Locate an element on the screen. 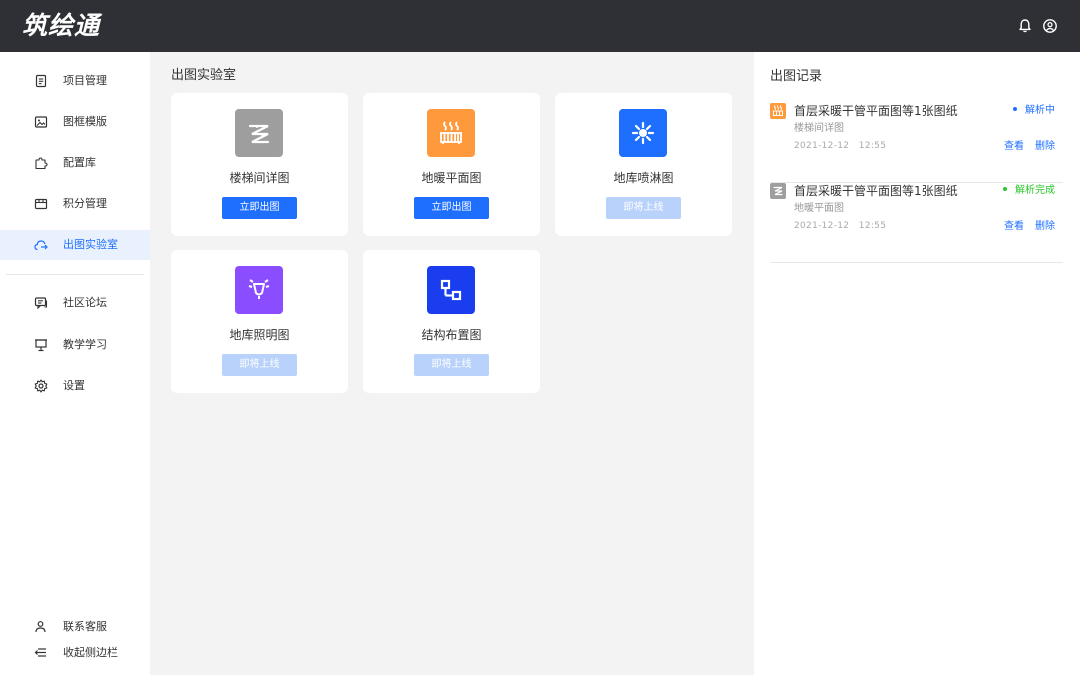 The width and height of the screenshot is (1080, 675). sidebar-item-label: 设置 is located at coordinates (74, 385).